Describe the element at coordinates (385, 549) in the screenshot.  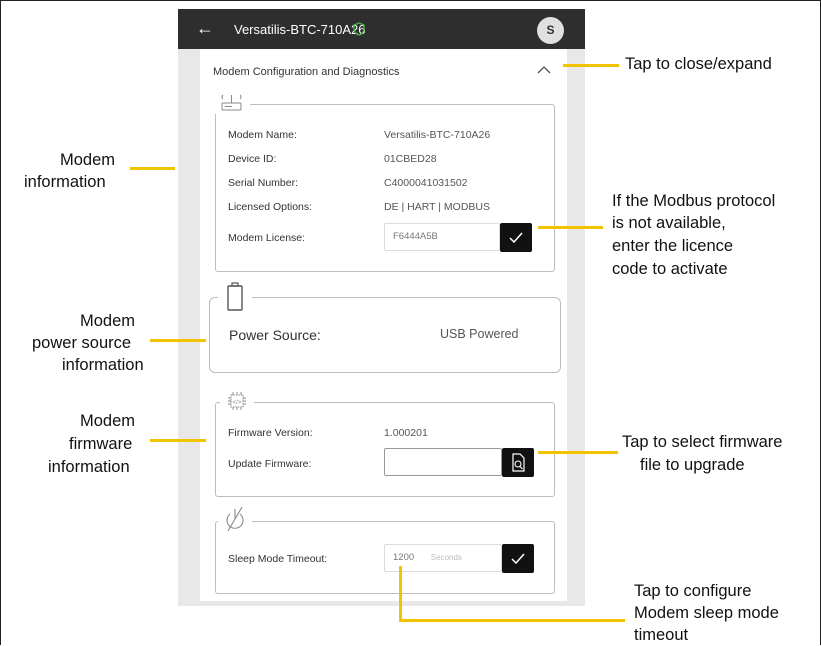
I see `sleep-mode-card: Sleep Mode Timeout: 1200 Seconds` at that location.